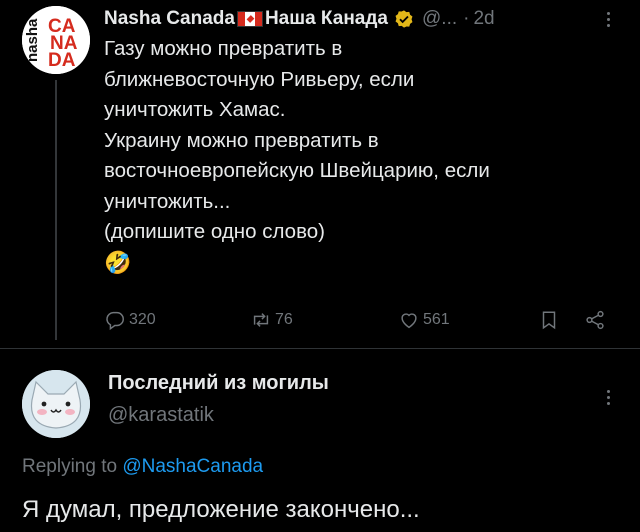 The image size is (640, 532). I want to click on author-avatar: nasha CA NA DA, so click(56, 40).